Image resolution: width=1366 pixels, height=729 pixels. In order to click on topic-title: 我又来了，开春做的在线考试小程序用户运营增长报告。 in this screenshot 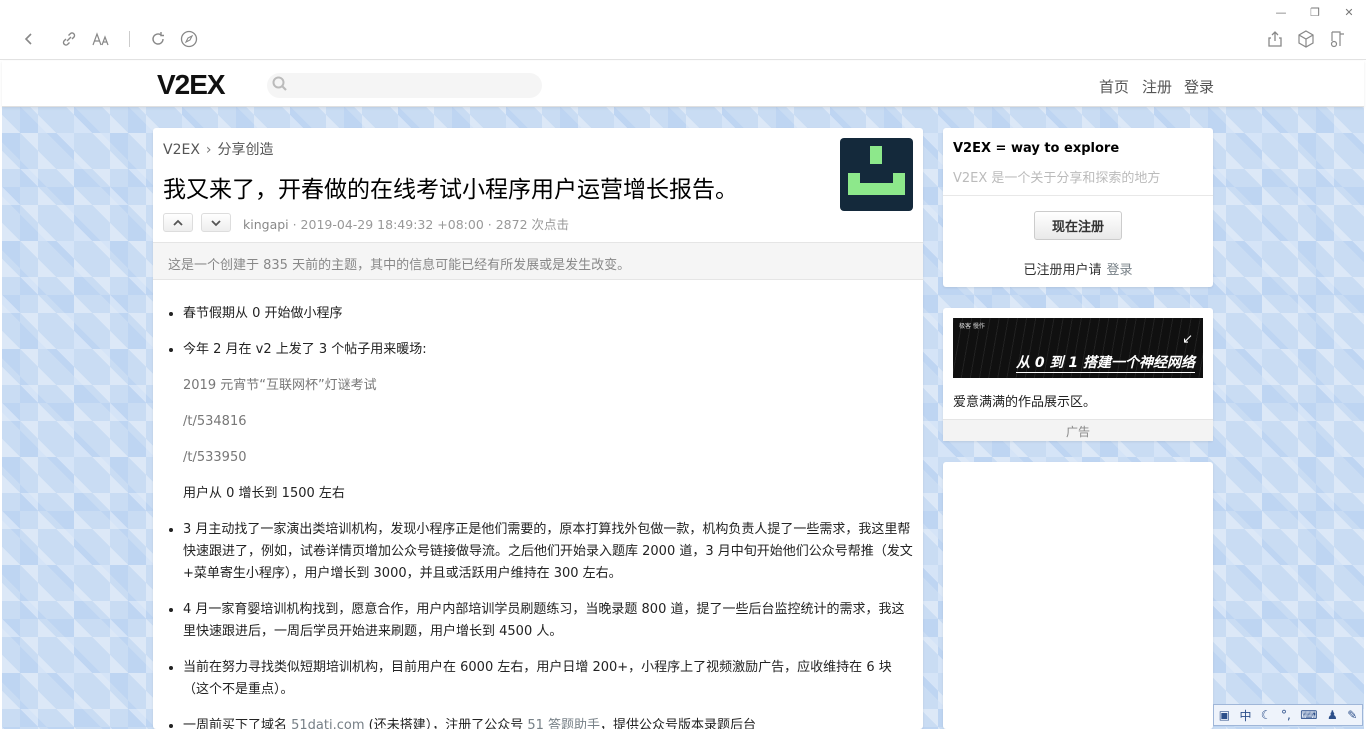, I will do `click(450, 190)`.